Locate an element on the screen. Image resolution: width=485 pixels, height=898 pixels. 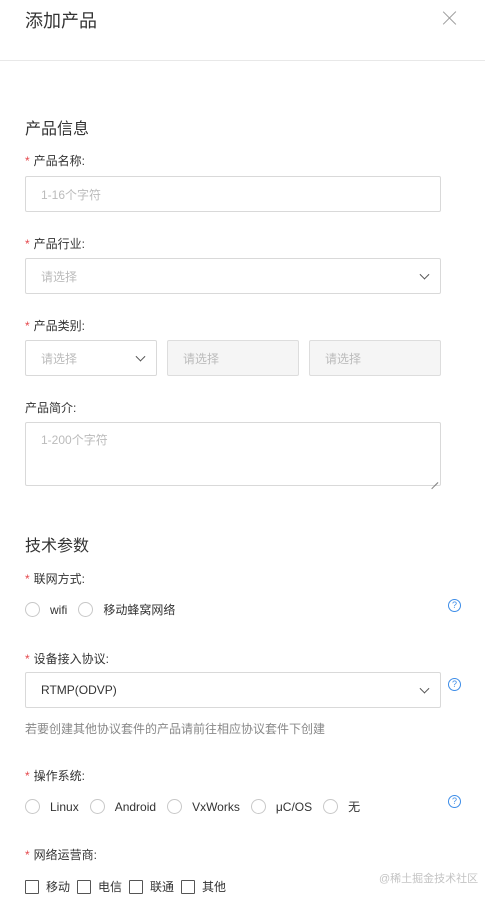
carrier-option-telecom: 电信 is located at coordinates (99, 886).